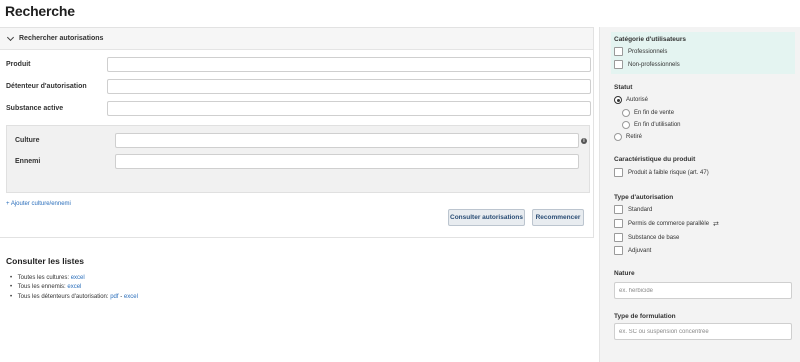  What do you see at coordinates (624, 273) in the screenshot?
I see `nature-title: Nature` at bounding box center [624, 273].